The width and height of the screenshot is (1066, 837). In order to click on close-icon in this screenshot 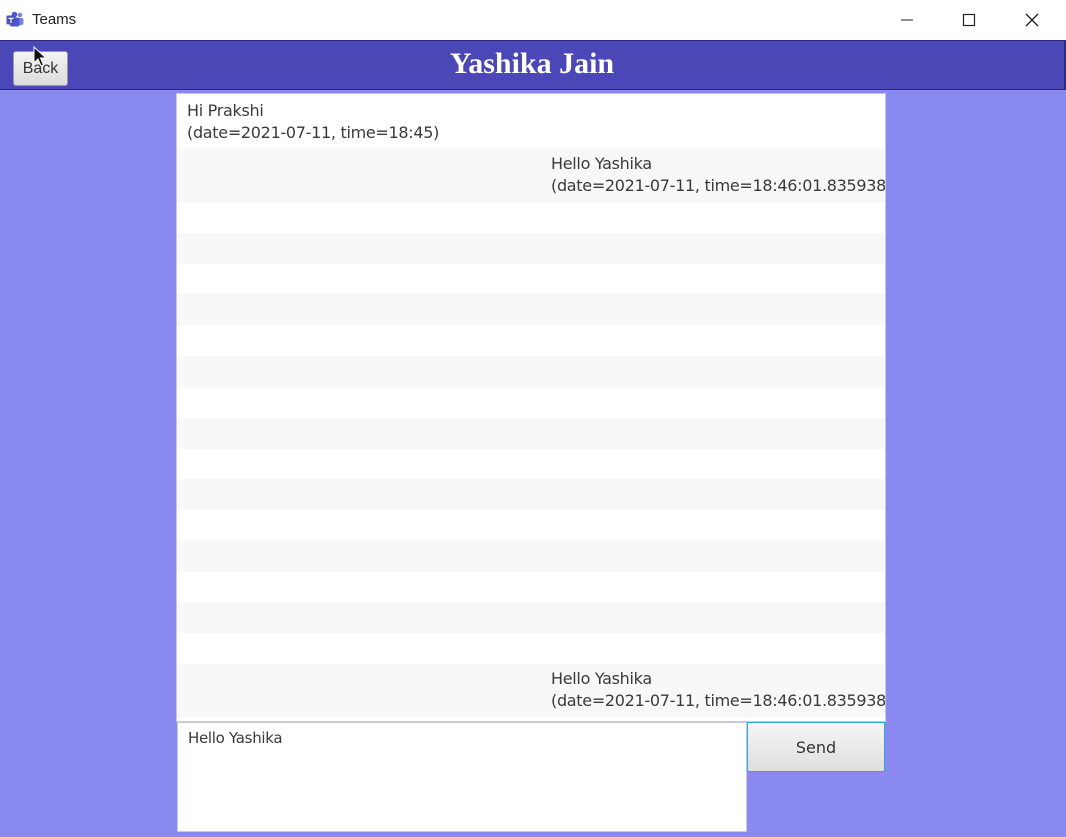, I will do `click(1032, 20)`.